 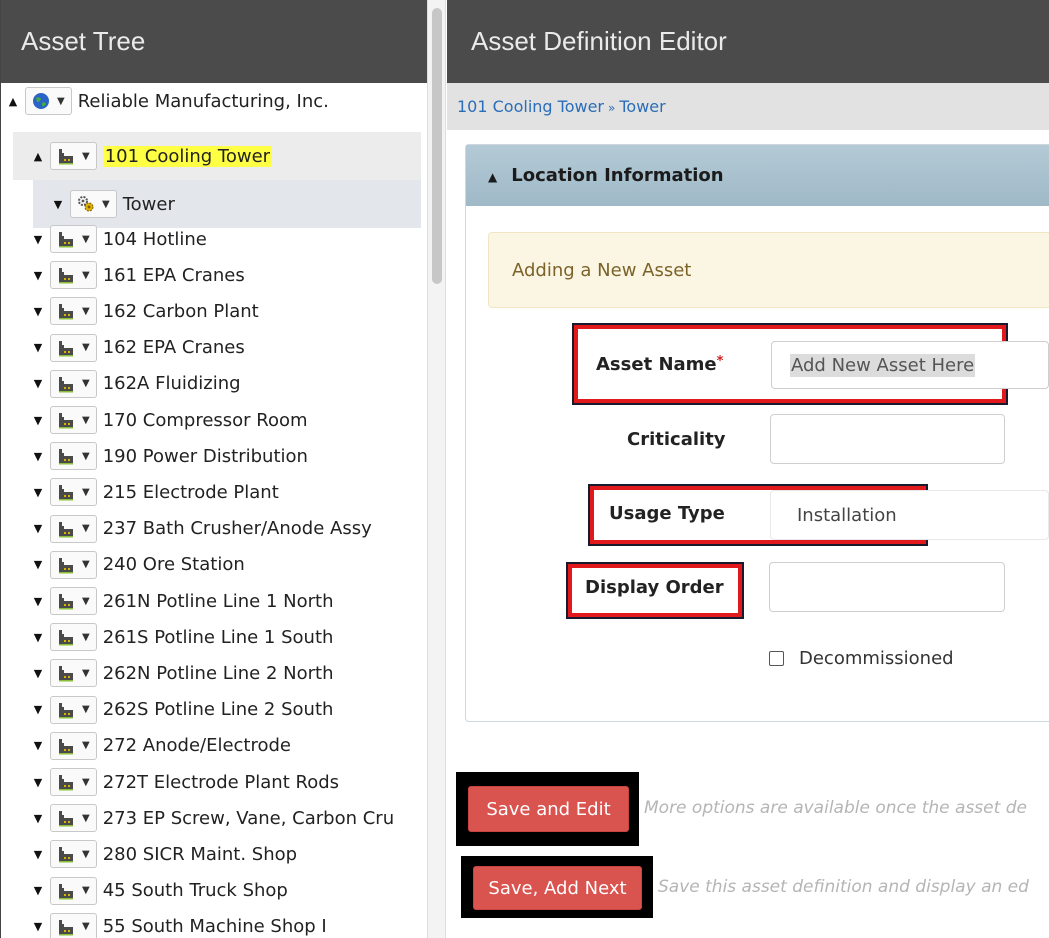 I want to click on tree-item: ▼ ▼ 162 EPA Cranes, so click(x=214, y=348).